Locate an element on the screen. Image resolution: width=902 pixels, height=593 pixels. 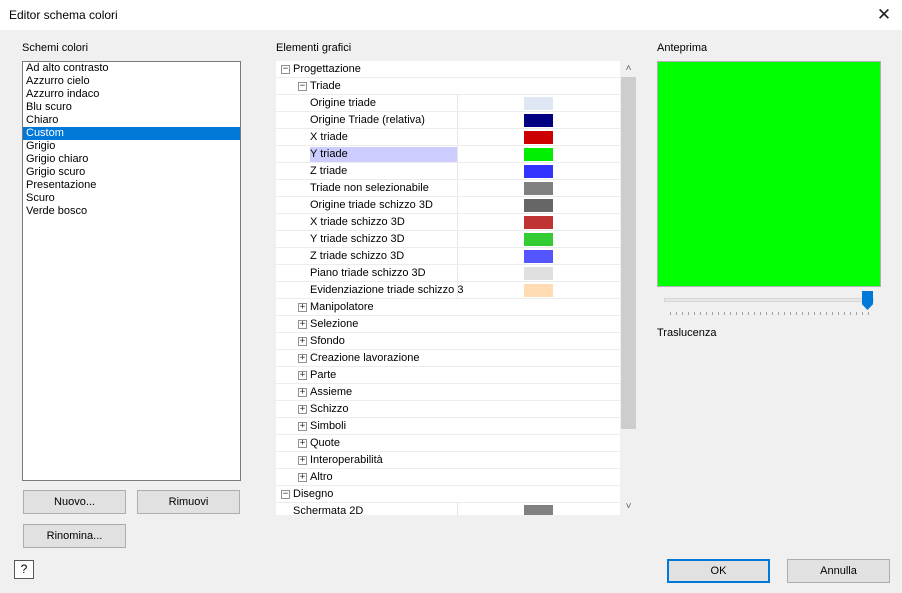
tree-row: Evidenziazione triade schizzo 3 is located at coordinates (448, 290).